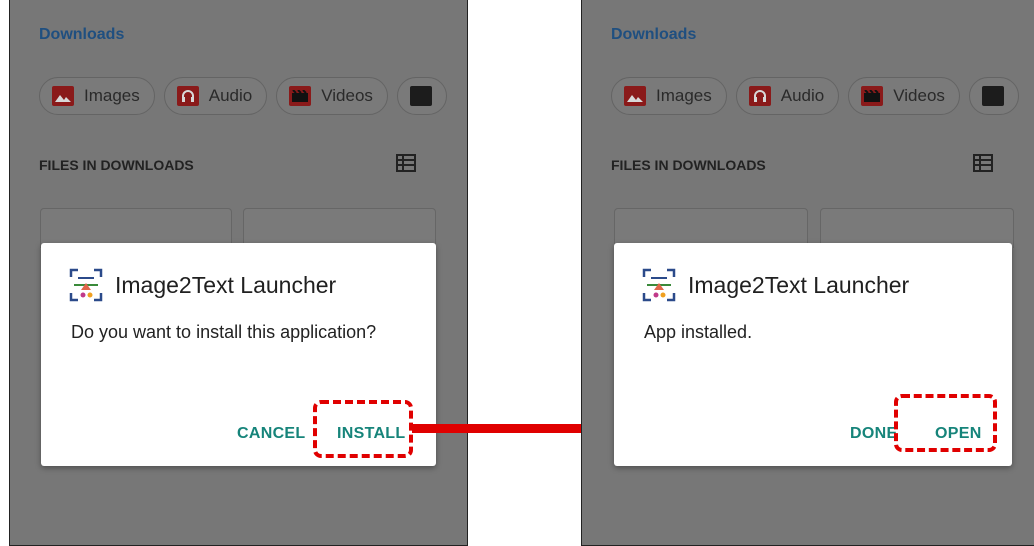 The height and width of the screenshot is (546, 1034). What do you see at coordinates (983, 163) in the screenshot?
I see `list-view-icon` at bounding box center [983, 163].